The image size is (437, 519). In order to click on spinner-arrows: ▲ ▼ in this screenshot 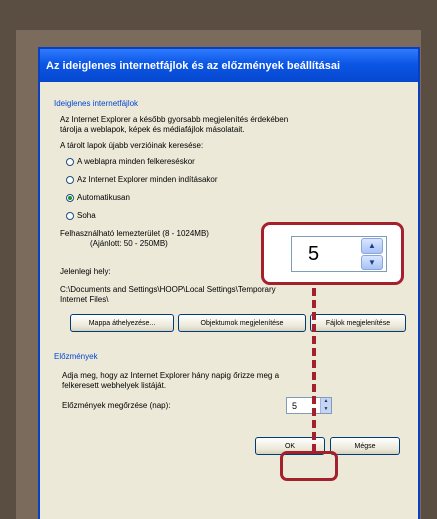, I will do `click(325, 405)`.